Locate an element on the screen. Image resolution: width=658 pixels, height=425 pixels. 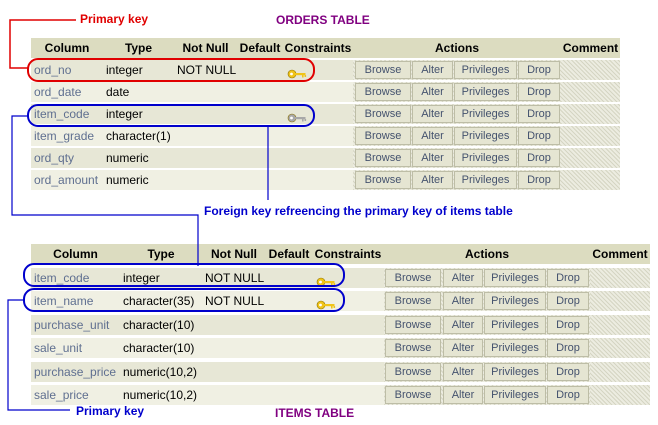
foreign-key-highlight-orders is located at coordinates (171, 115).